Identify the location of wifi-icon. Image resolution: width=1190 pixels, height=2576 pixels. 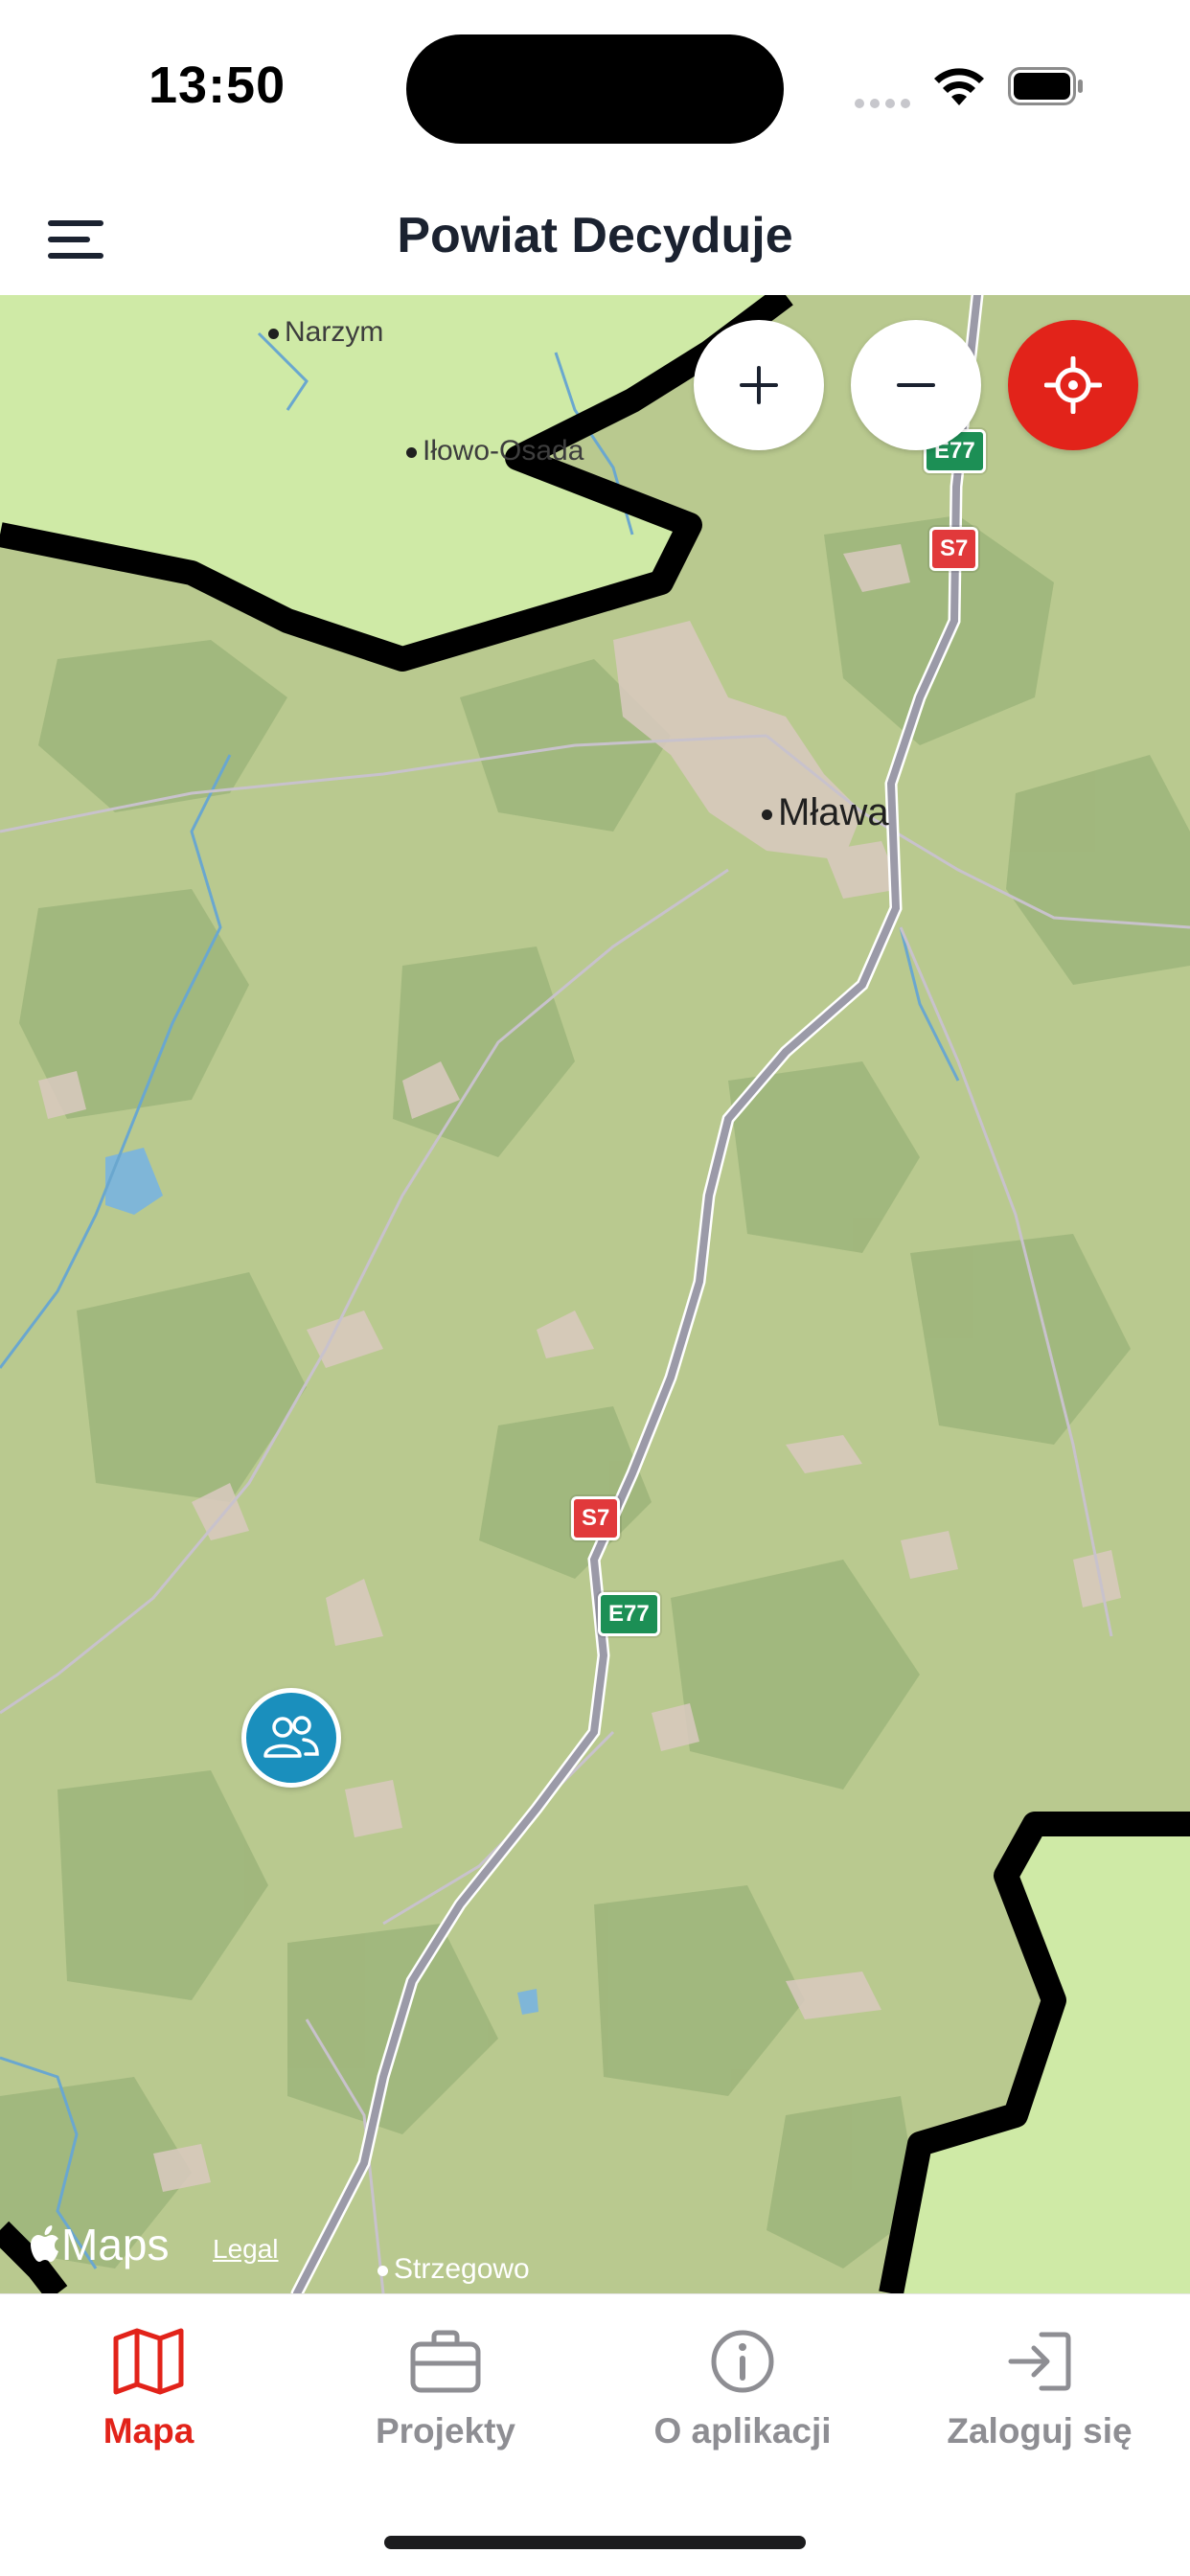
(959, 87).